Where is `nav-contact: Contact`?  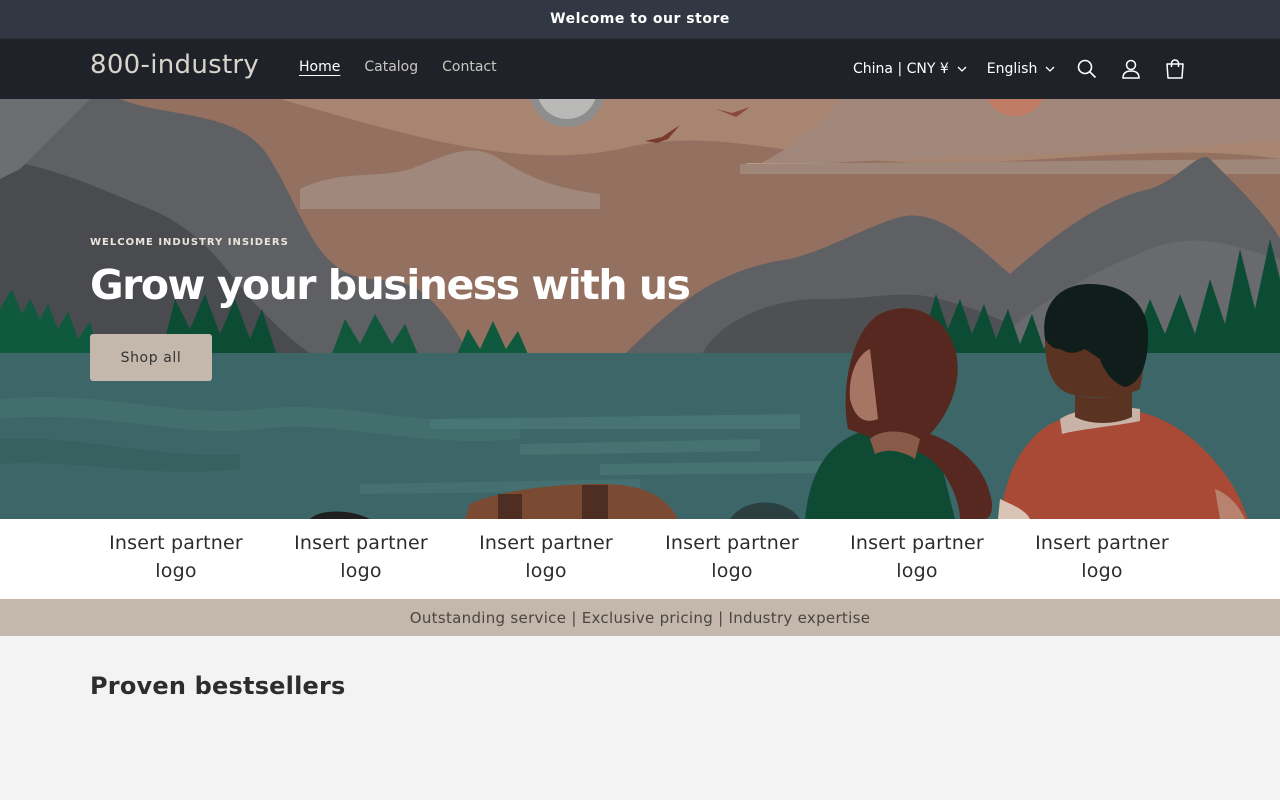 nav-contact: Contact is located at coordinates (469, 67).